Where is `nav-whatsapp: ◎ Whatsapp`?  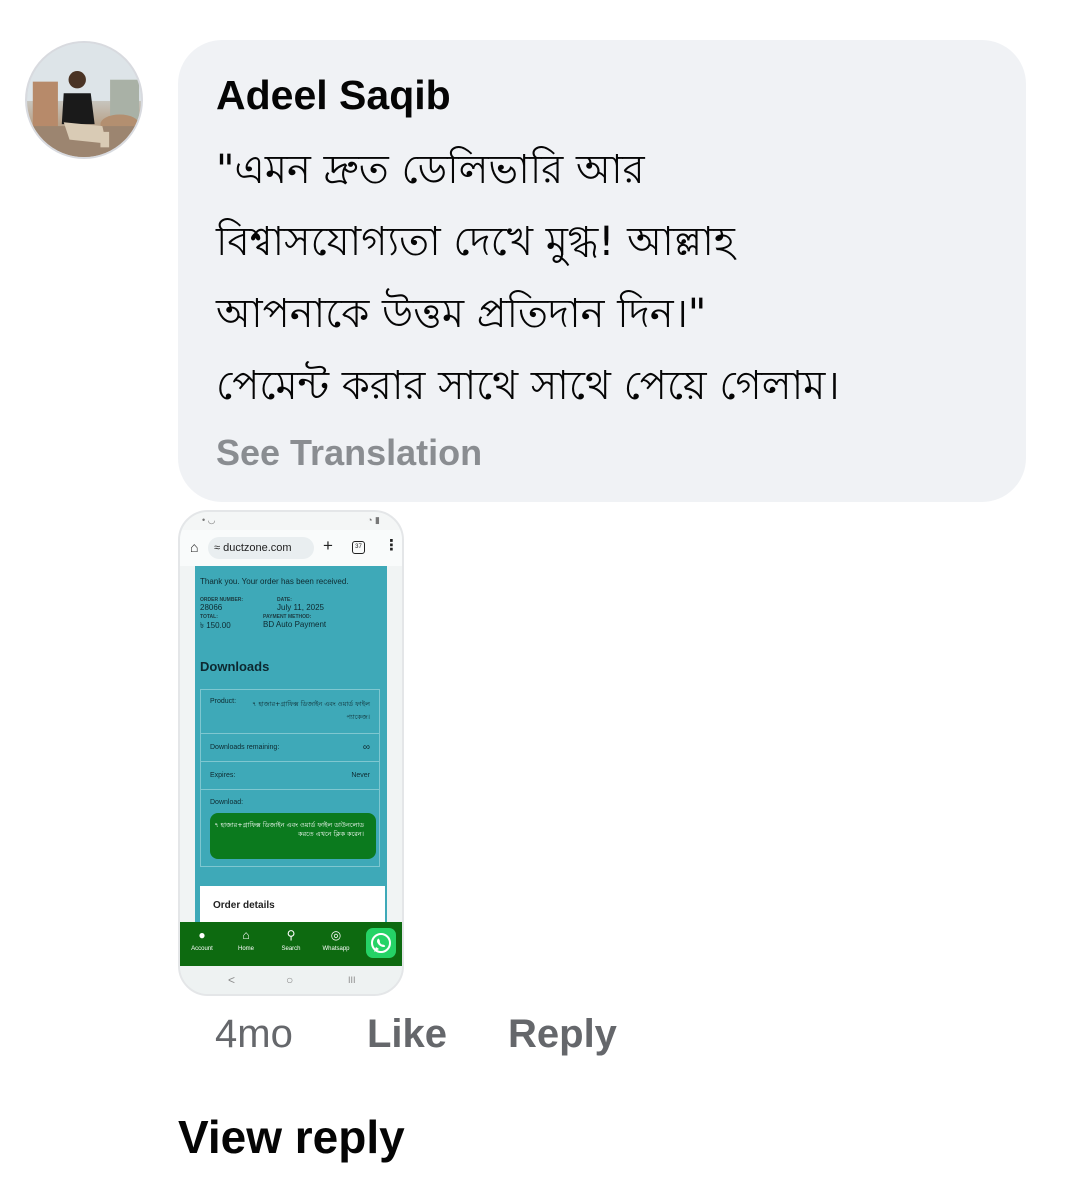 nav-whatsapp: ◎ Whatsapp is located at coordinates (336, 940).